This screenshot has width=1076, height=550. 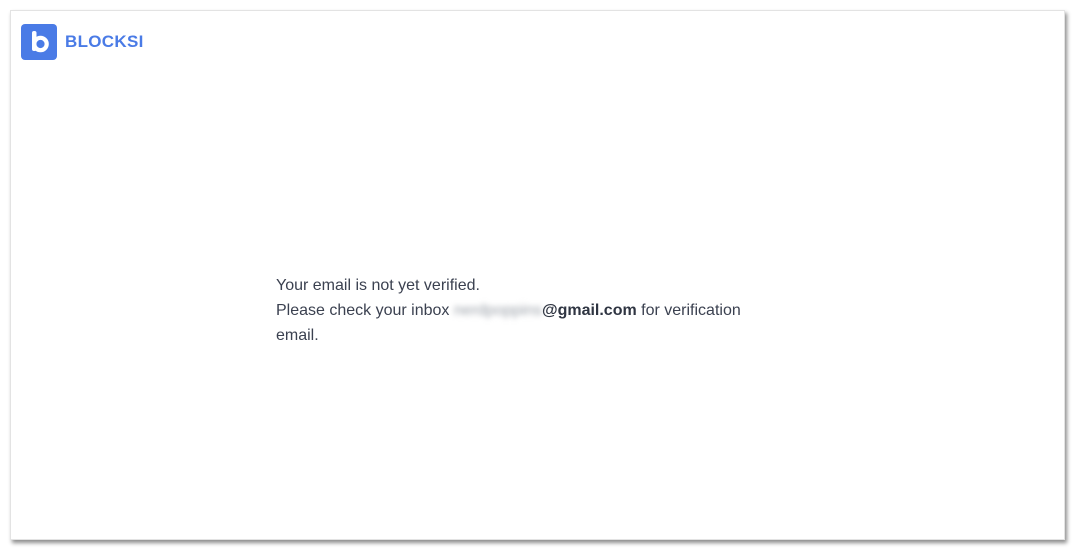 I want to click on message-line-2-prefix: Please check your inbox, so click(x=363, y=310).